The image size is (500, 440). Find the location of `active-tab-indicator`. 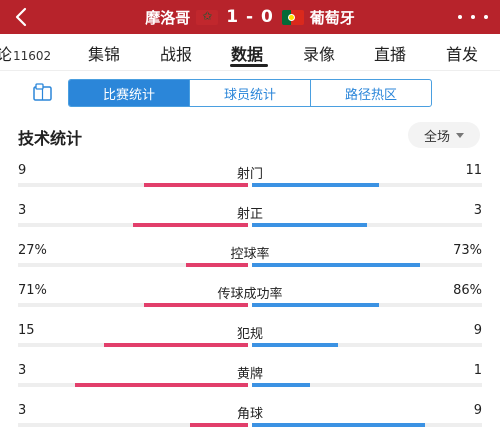

active-tab-indicator is located at coordinates (249, 65).